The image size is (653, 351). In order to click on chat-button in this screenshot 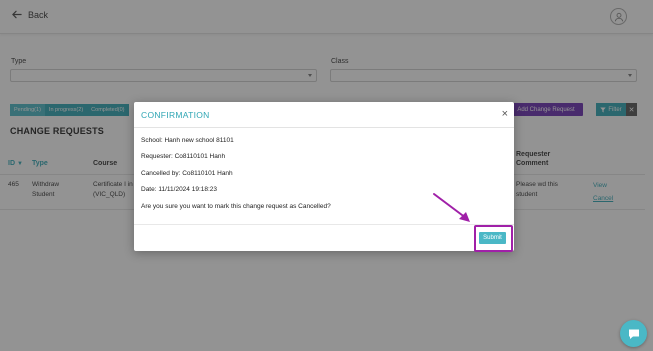, I will do `click(633, 333)`.